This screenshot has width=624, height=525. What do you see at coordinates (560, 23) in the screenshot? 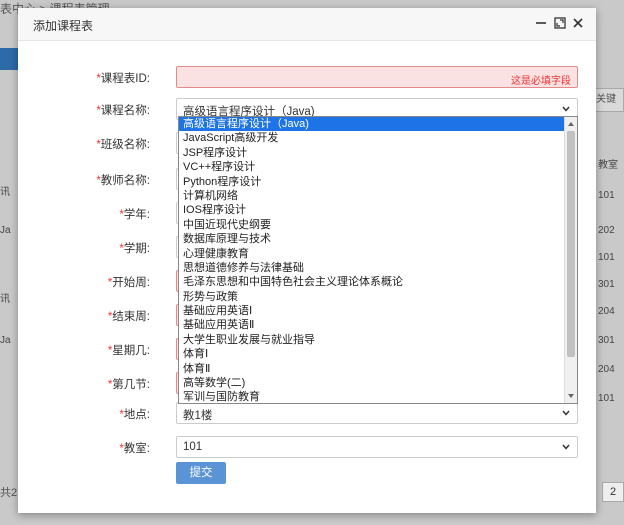
I see `maximize-icon` at bounding box center [560, 23].